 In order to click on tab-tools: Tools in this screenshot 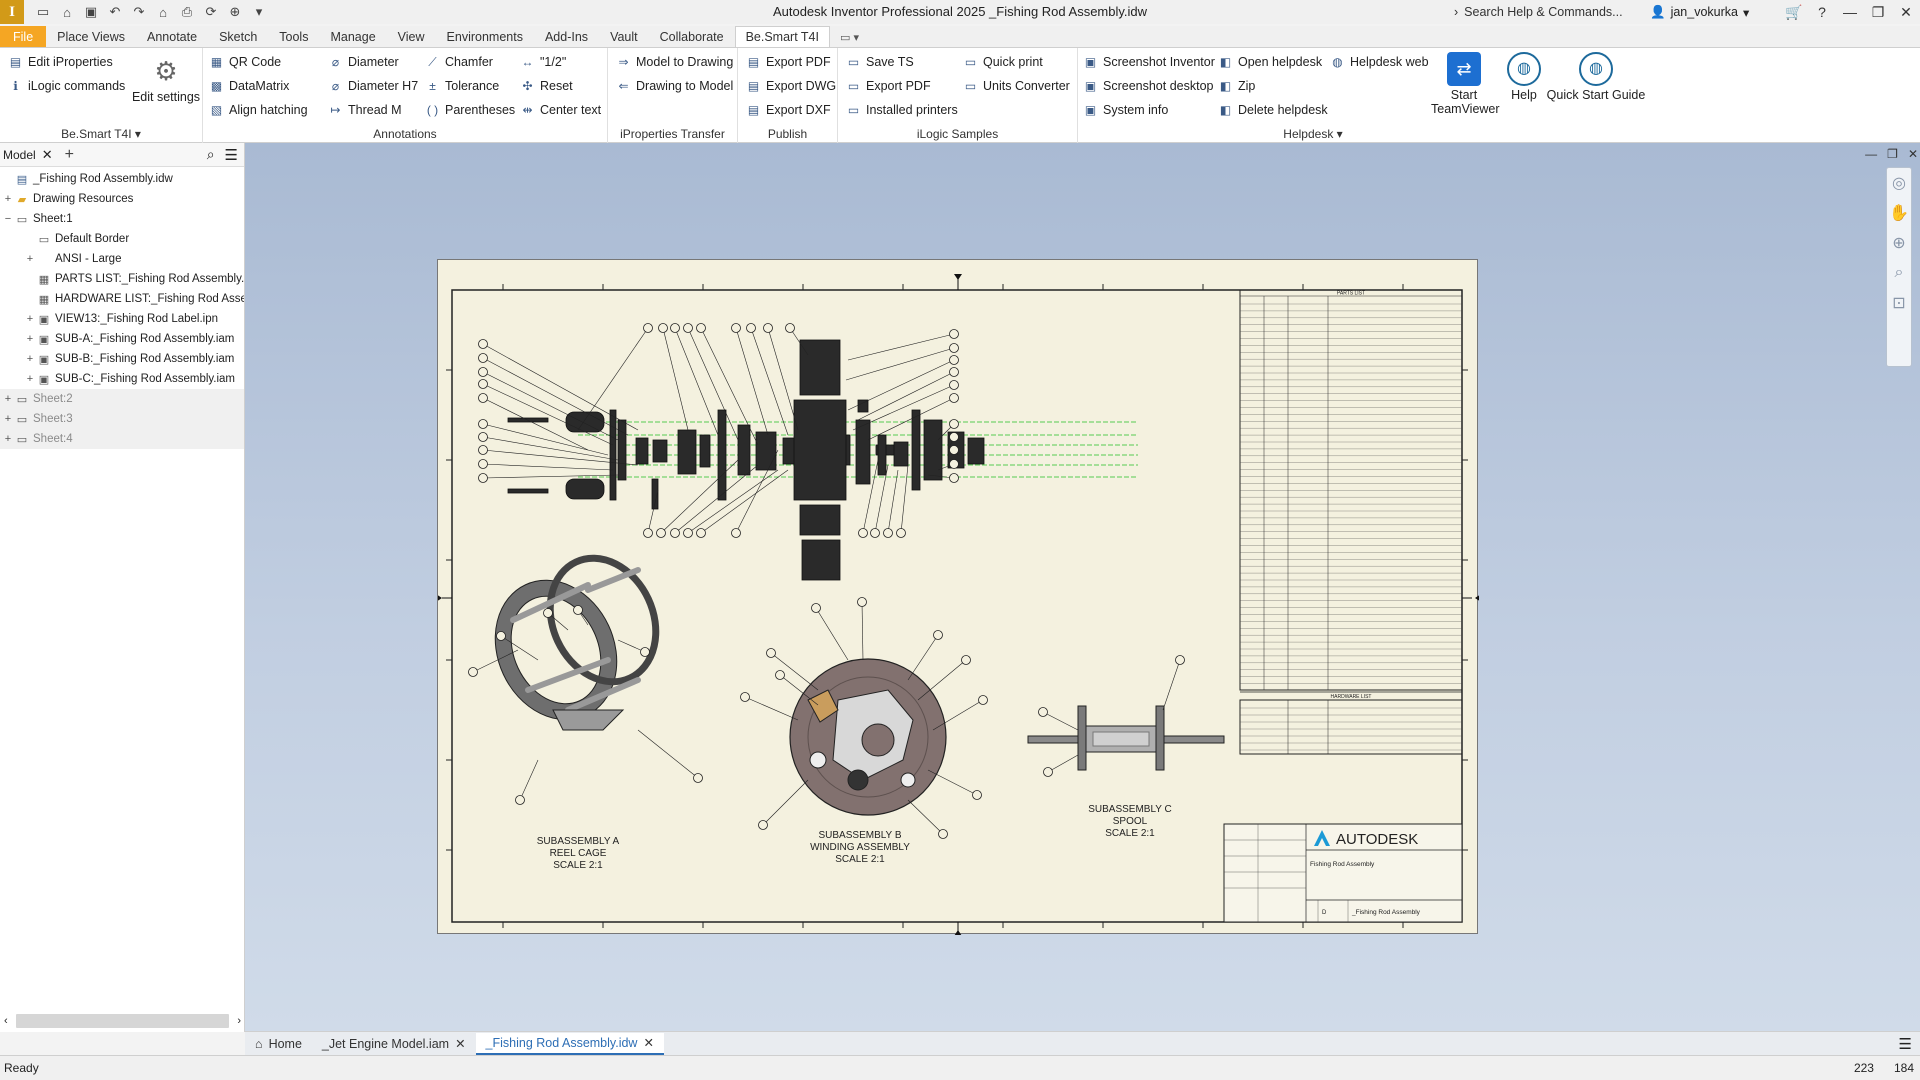, I will do `click(293, 37)`.